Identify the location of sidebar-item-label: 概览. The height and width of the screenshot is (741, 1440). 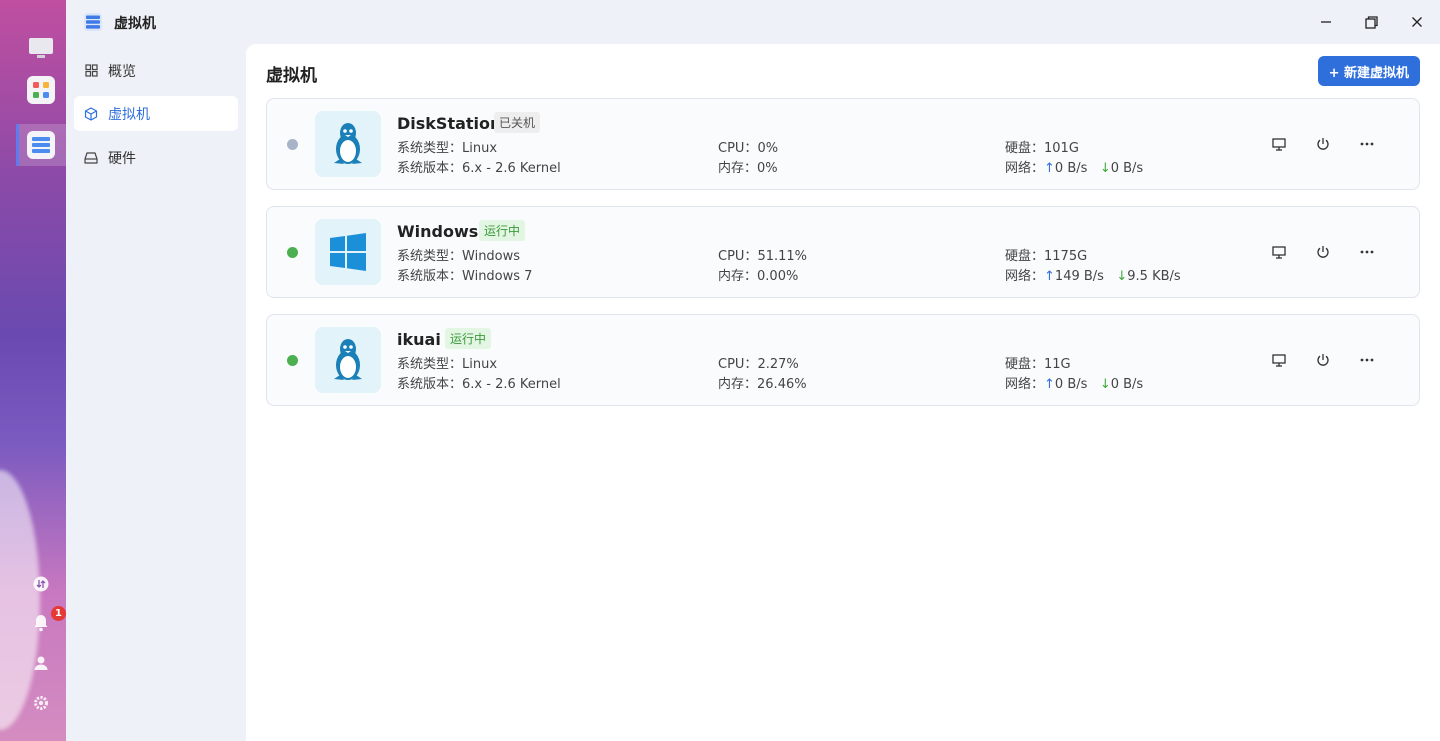
(122, 71).